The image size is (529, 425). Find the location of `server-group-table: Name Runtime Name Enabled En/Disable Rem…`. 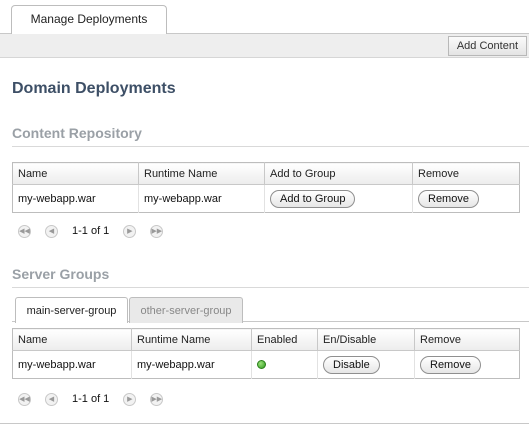

server-group-table: Name Runtime Name Enabled En/Disable Rem… is located at coordinates (266, 353).